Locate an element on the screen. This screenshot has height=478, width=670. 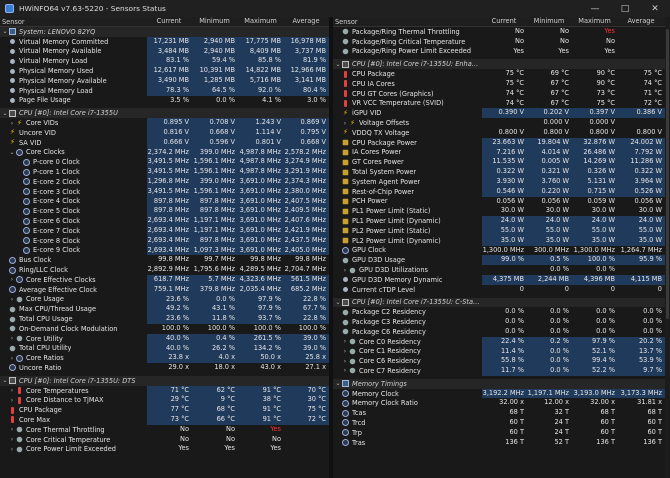
header-maximum: Maximum is located at coordinates (261, 21).